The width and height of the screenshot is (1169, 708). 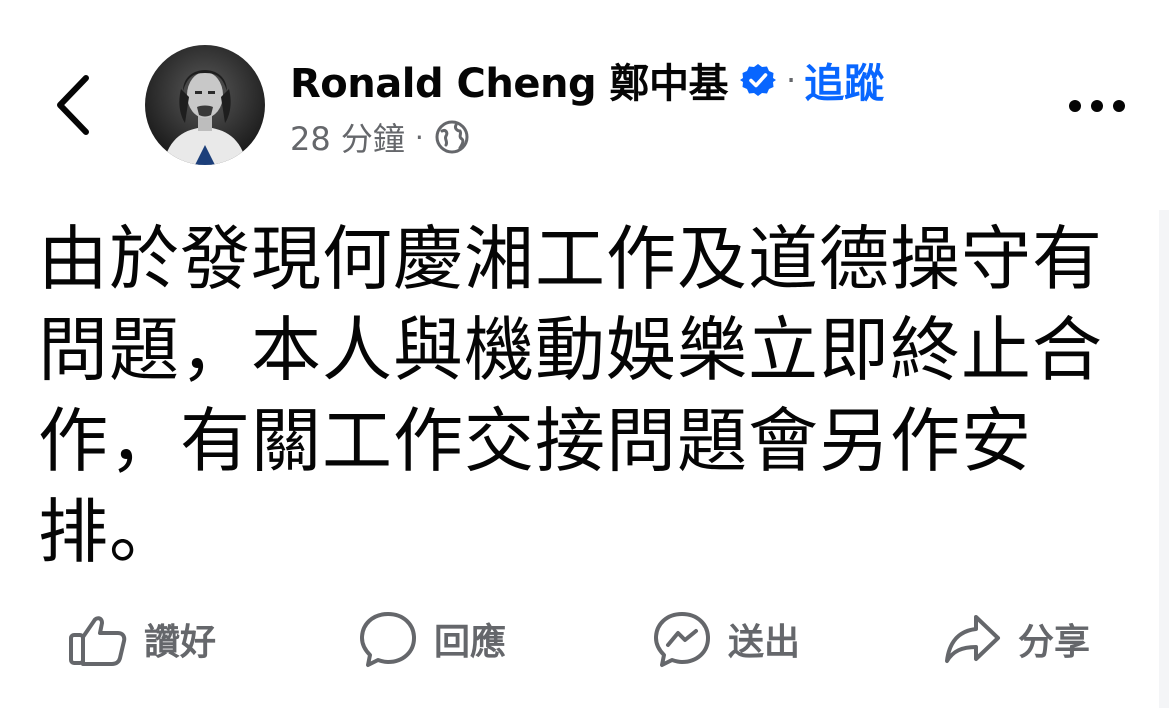 I want to click on author-row: Ronald Cheng 鄭中基 · 追蹤, so click(x=587, y=80).